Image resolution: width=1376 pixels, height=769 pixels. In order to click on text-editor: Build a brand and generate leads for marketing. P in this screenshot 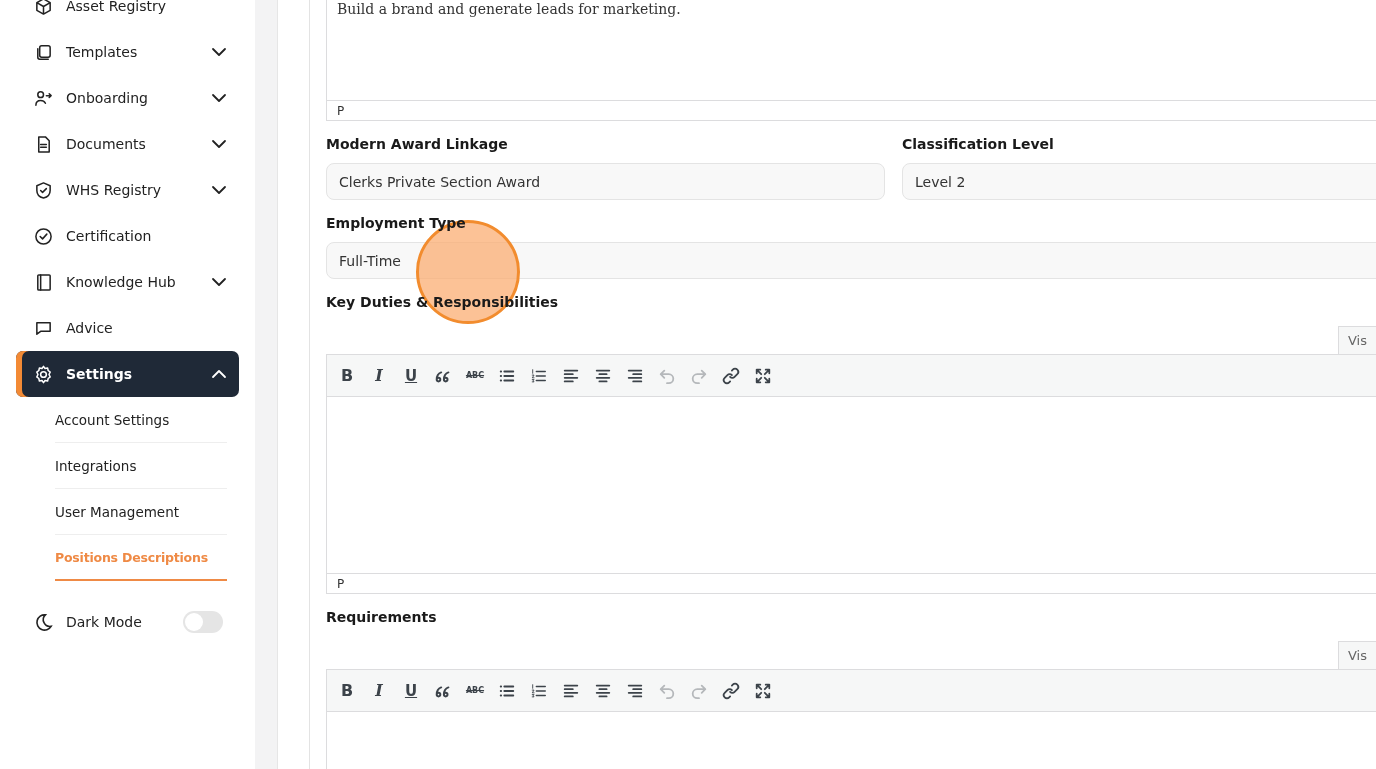, I will do `click(851, 60)`.